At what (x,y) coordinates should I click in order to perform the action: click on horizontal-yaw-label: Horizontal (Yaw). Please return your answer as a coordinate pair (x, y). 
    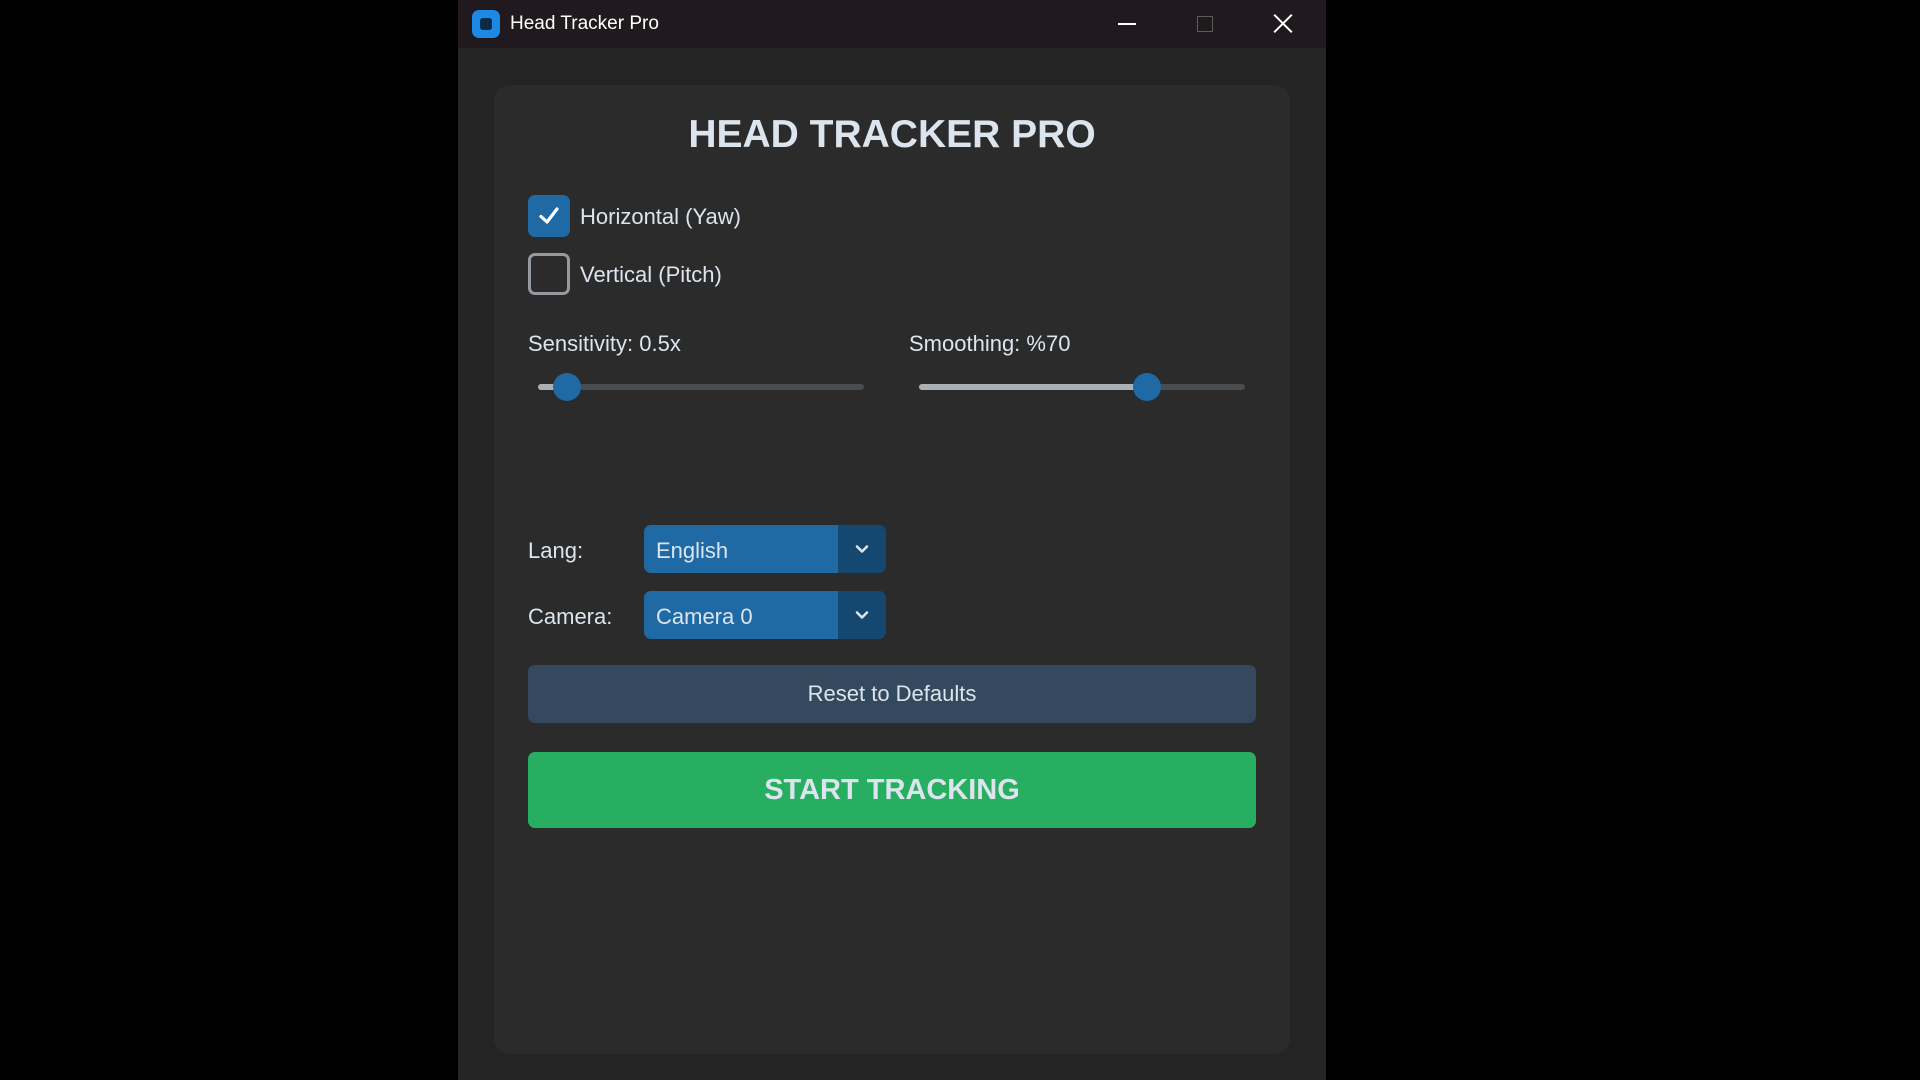
    Looking at the image, I should click on (660, 217).